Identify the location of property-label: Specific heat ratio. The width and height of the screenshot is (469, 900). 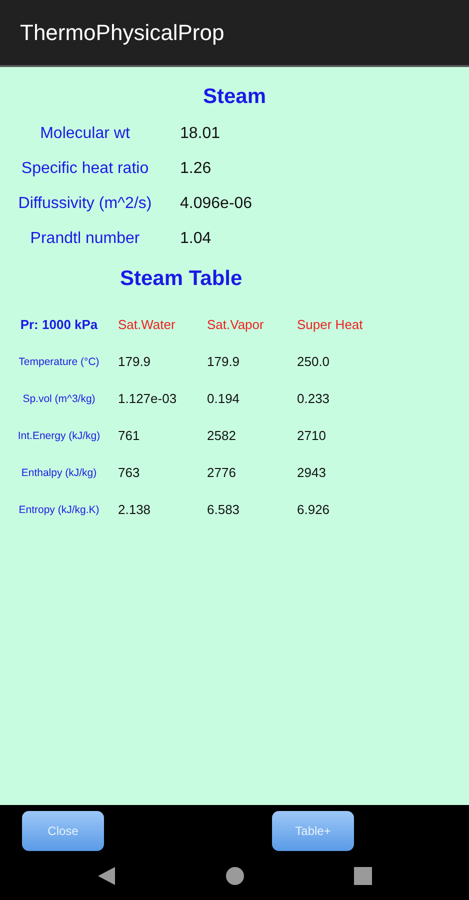
(85, 169).